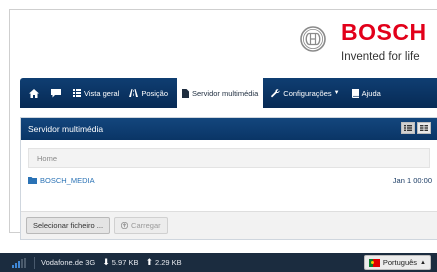  What do you see at coordinates (229, 129) in the screenshot?
I see `panel-heading: Servidor multimédia` at bounding box center [229, 129].